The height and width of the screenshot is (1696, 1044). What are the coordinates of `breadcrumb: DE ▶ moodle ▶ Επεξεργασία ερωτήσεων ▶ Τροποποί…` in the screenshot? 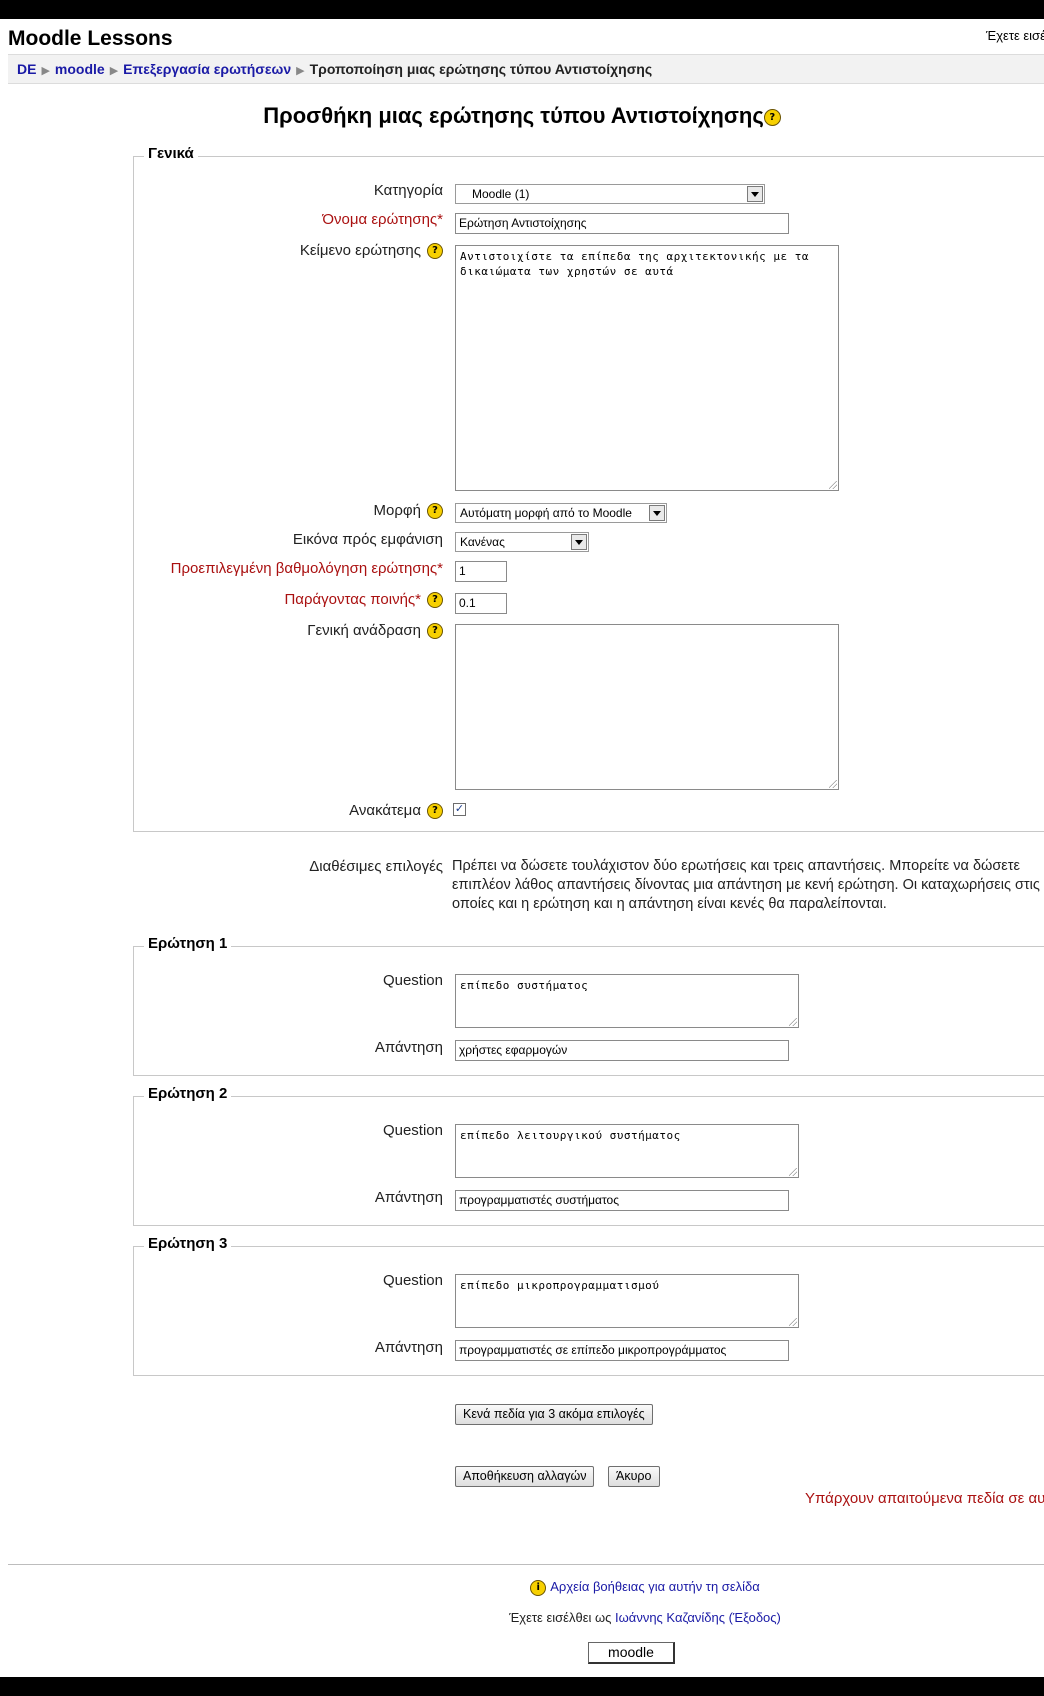 It's located at (526, 69).